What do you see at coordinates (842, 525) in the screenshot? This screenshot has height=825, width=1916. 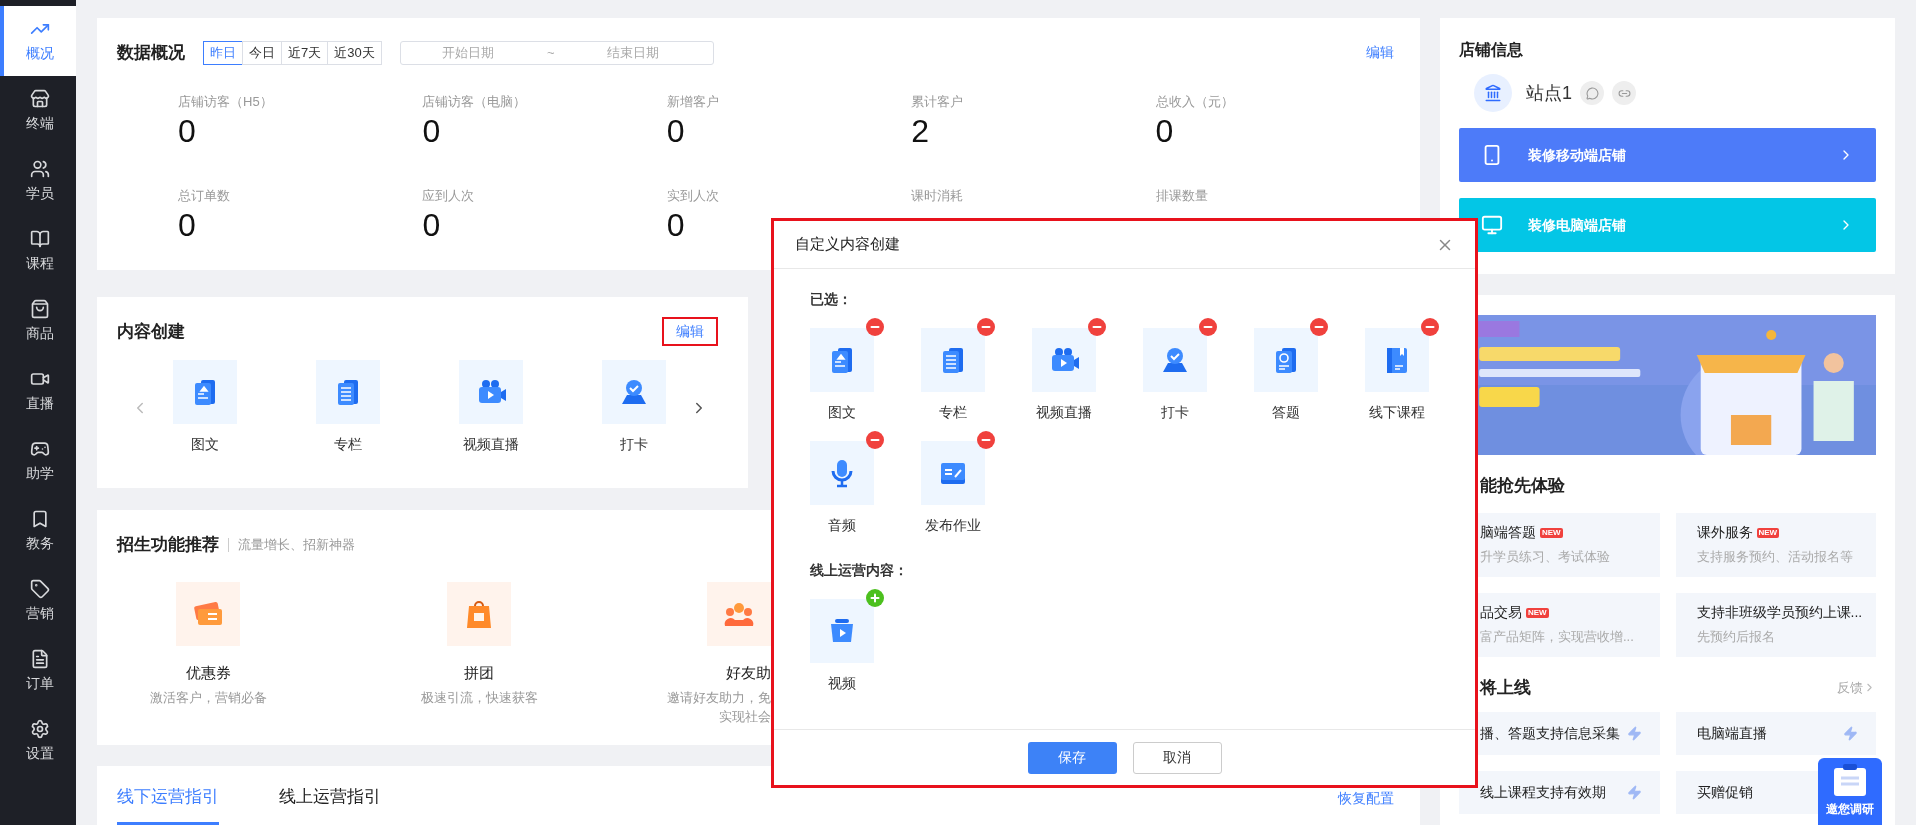 I see `tile-label: 音频` at bounding box center [842, 525].